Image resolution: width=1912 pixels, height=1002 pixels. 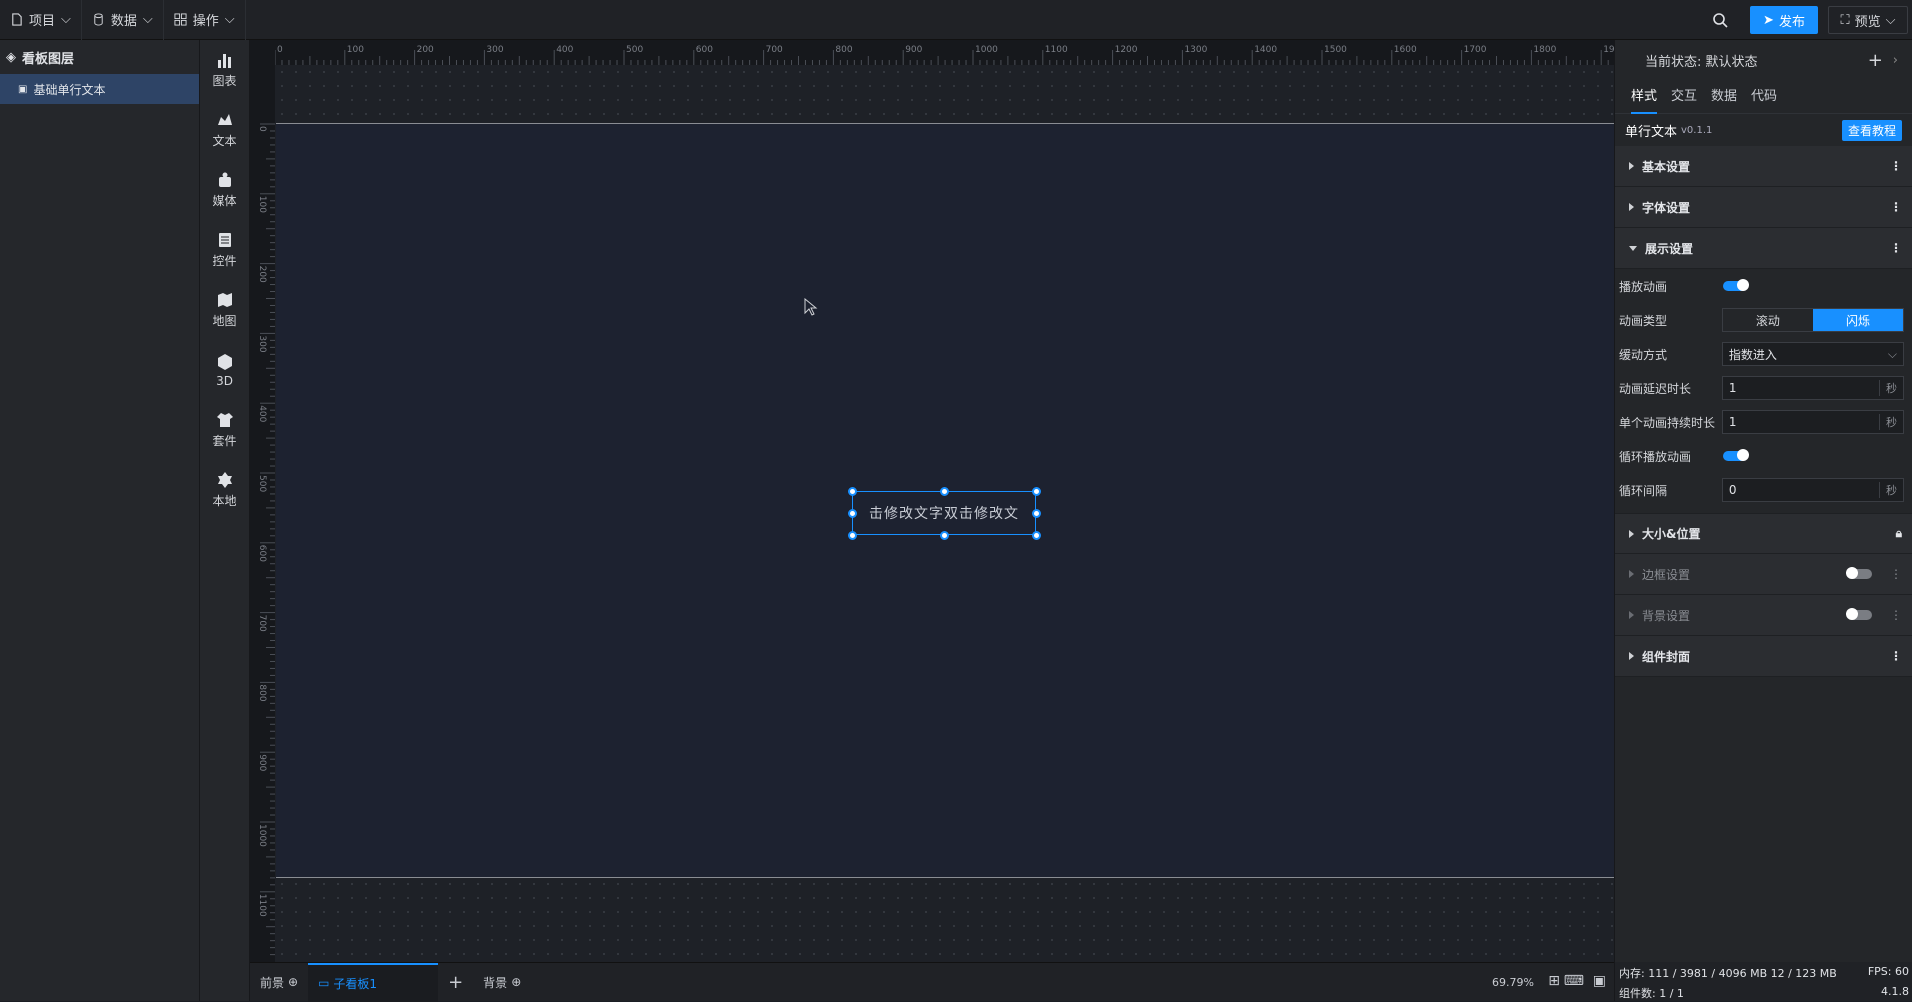 I want to click on ruler-top-label: 1200, so click(x=1126, y=50).